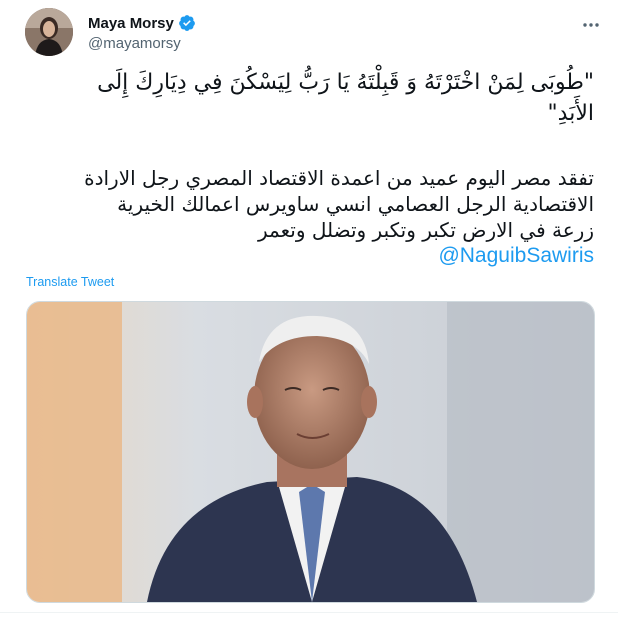 This screenshot has height=617, width=618. I want to click on more-options-icon, so click(591, 25).